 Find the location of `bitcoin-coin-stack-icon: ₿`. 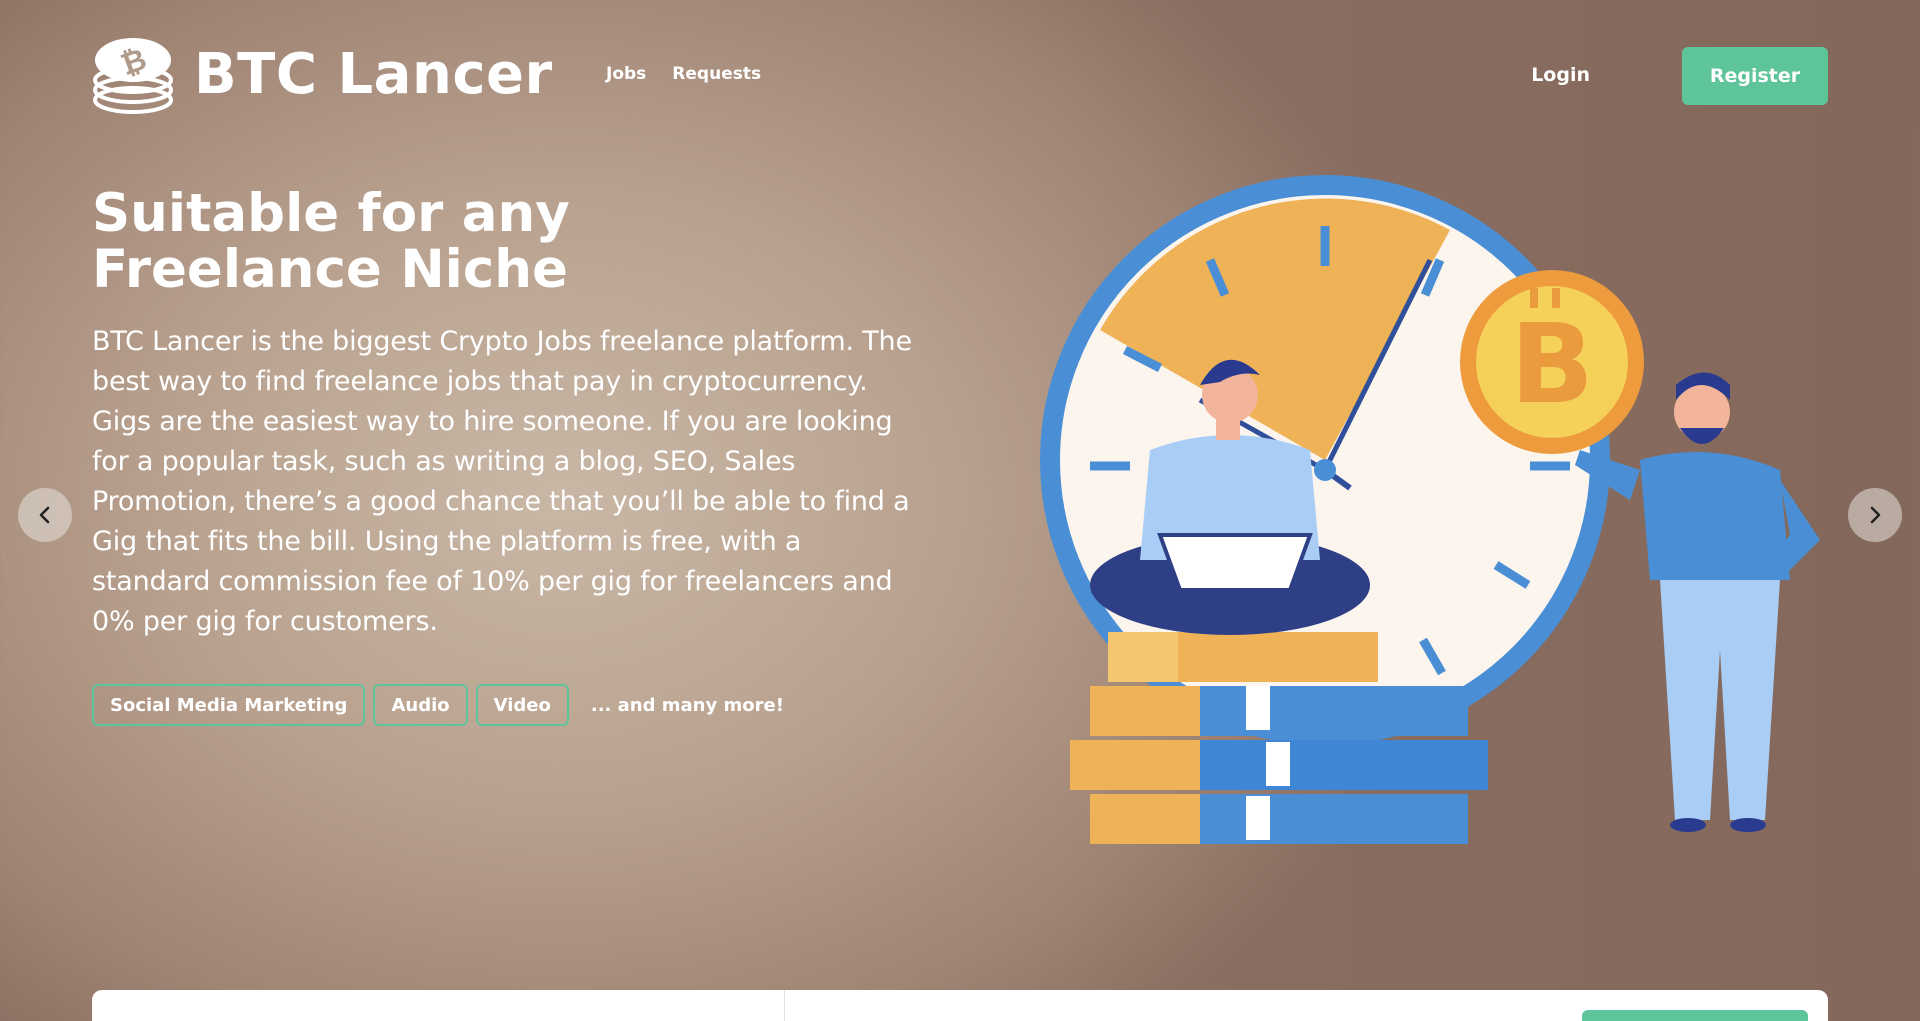

bitcoin-coin-stack-icon: ₿ is located at coordinates (133, 76).